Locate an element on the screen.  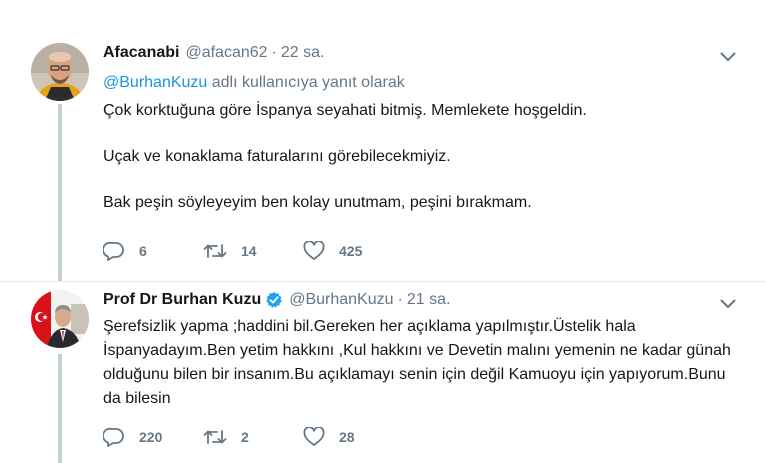
tweet-header: Prof Dr Burhan Kuzu @BurhanKuzu · 21 sa. is located at coordinates (419, 300).